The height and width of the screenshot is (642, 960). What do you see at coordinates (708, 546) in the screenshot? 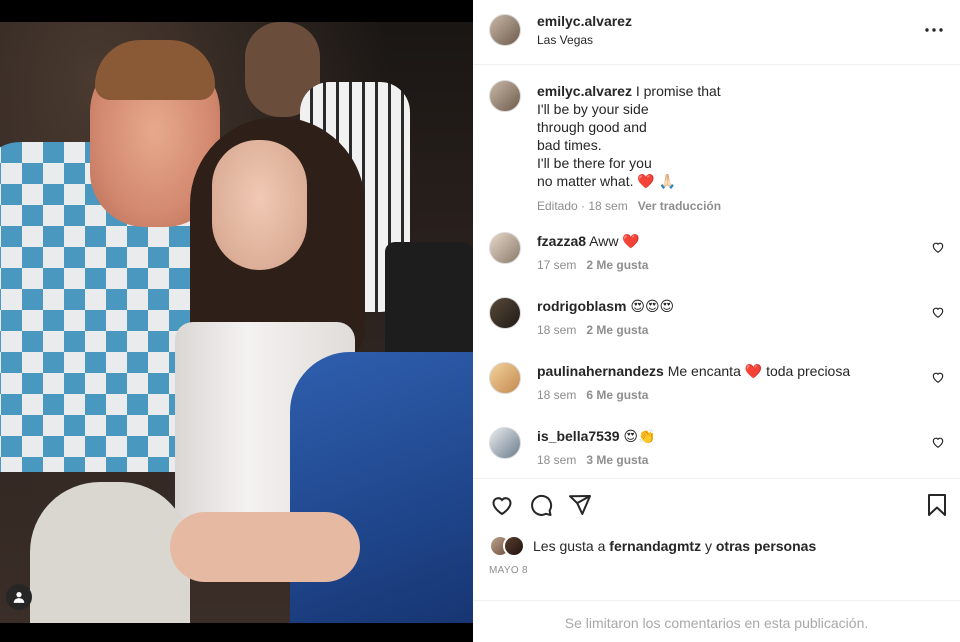
I see `likes-connector: y` at bounding box center [708, 546].